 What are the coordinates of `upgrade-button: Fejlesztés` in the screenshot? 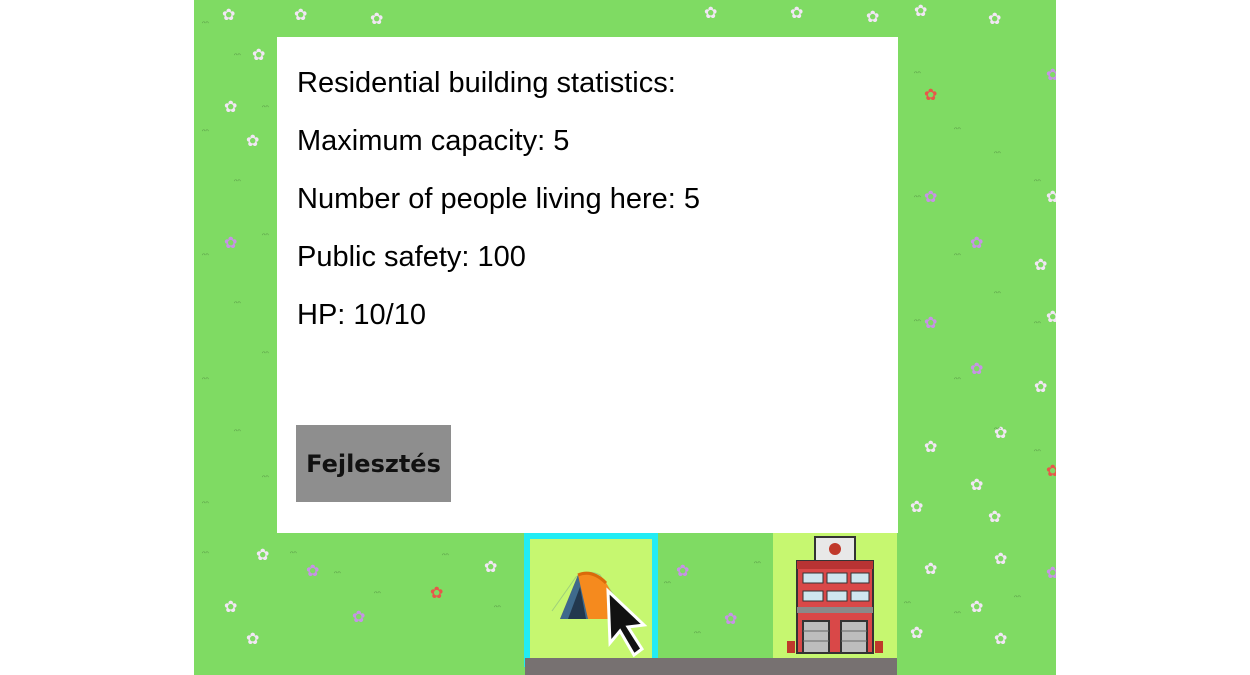 It's located at (373, 463).